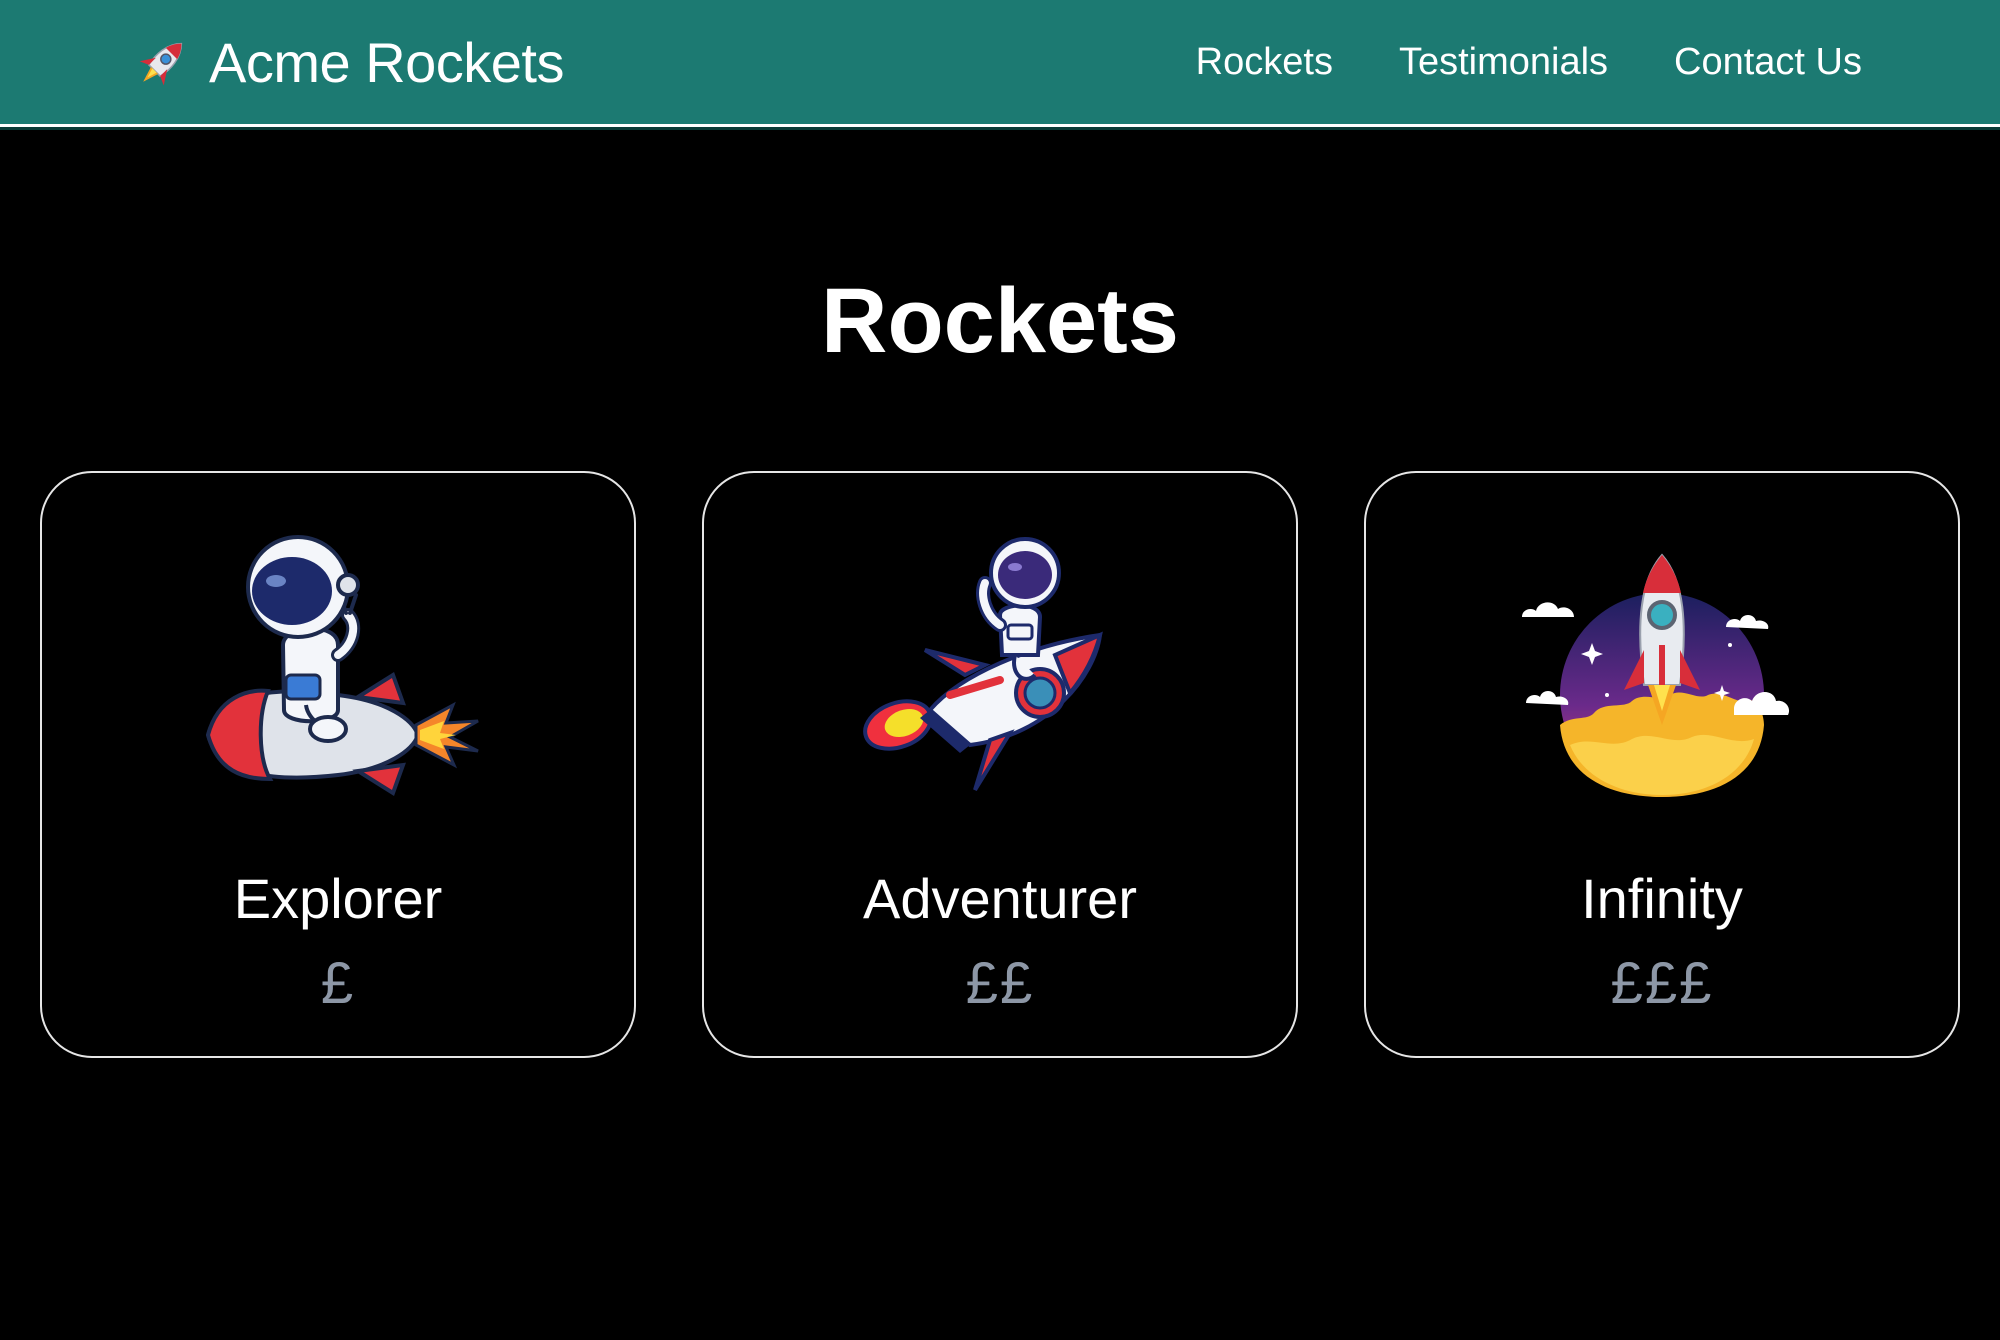  What do you see at coordinates (1662, 983) in the screenshot?
I see `card-price: £££` at bounding box center [1662, 983].